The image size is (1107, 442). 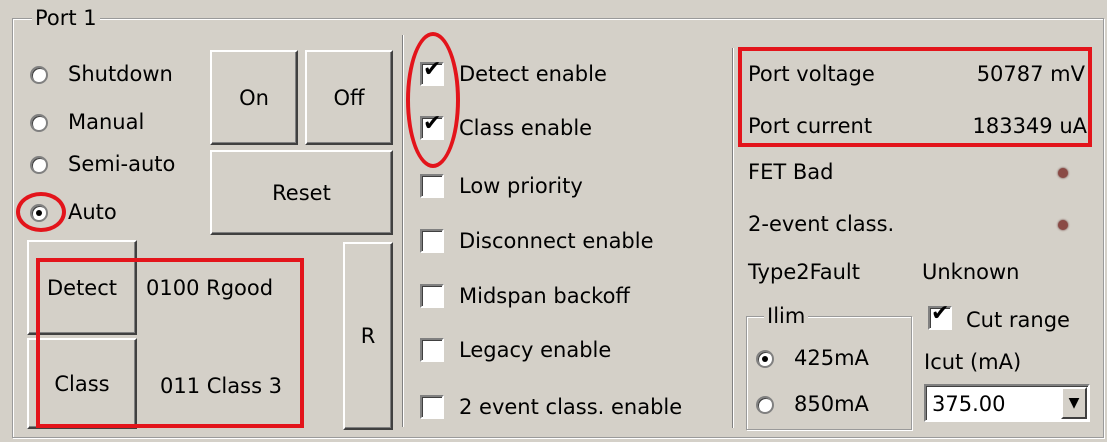 I want to click on annotation-oval-auto, so click(x=41, y=212).